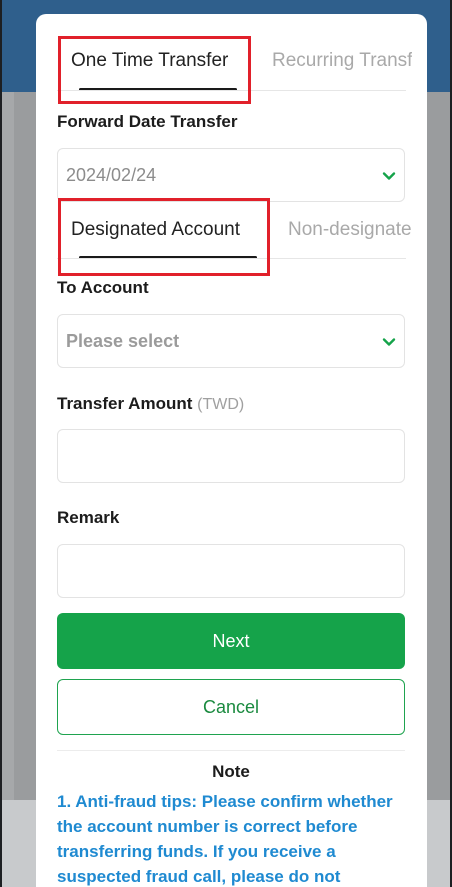 The image size is (452, 887). Describe the element at coordinates (7, 489) in the screenshot. I see `background-panel` at that location.